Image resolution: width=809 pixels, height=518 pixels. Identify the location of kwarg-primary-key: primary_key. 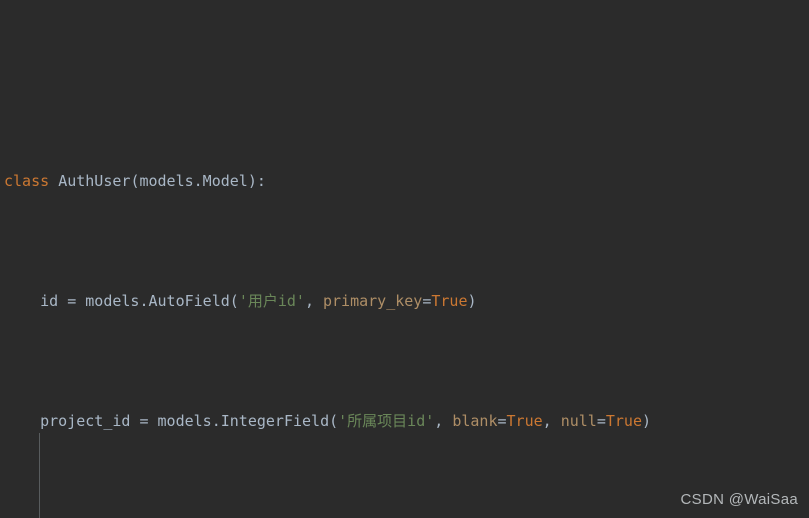
(373, 301).